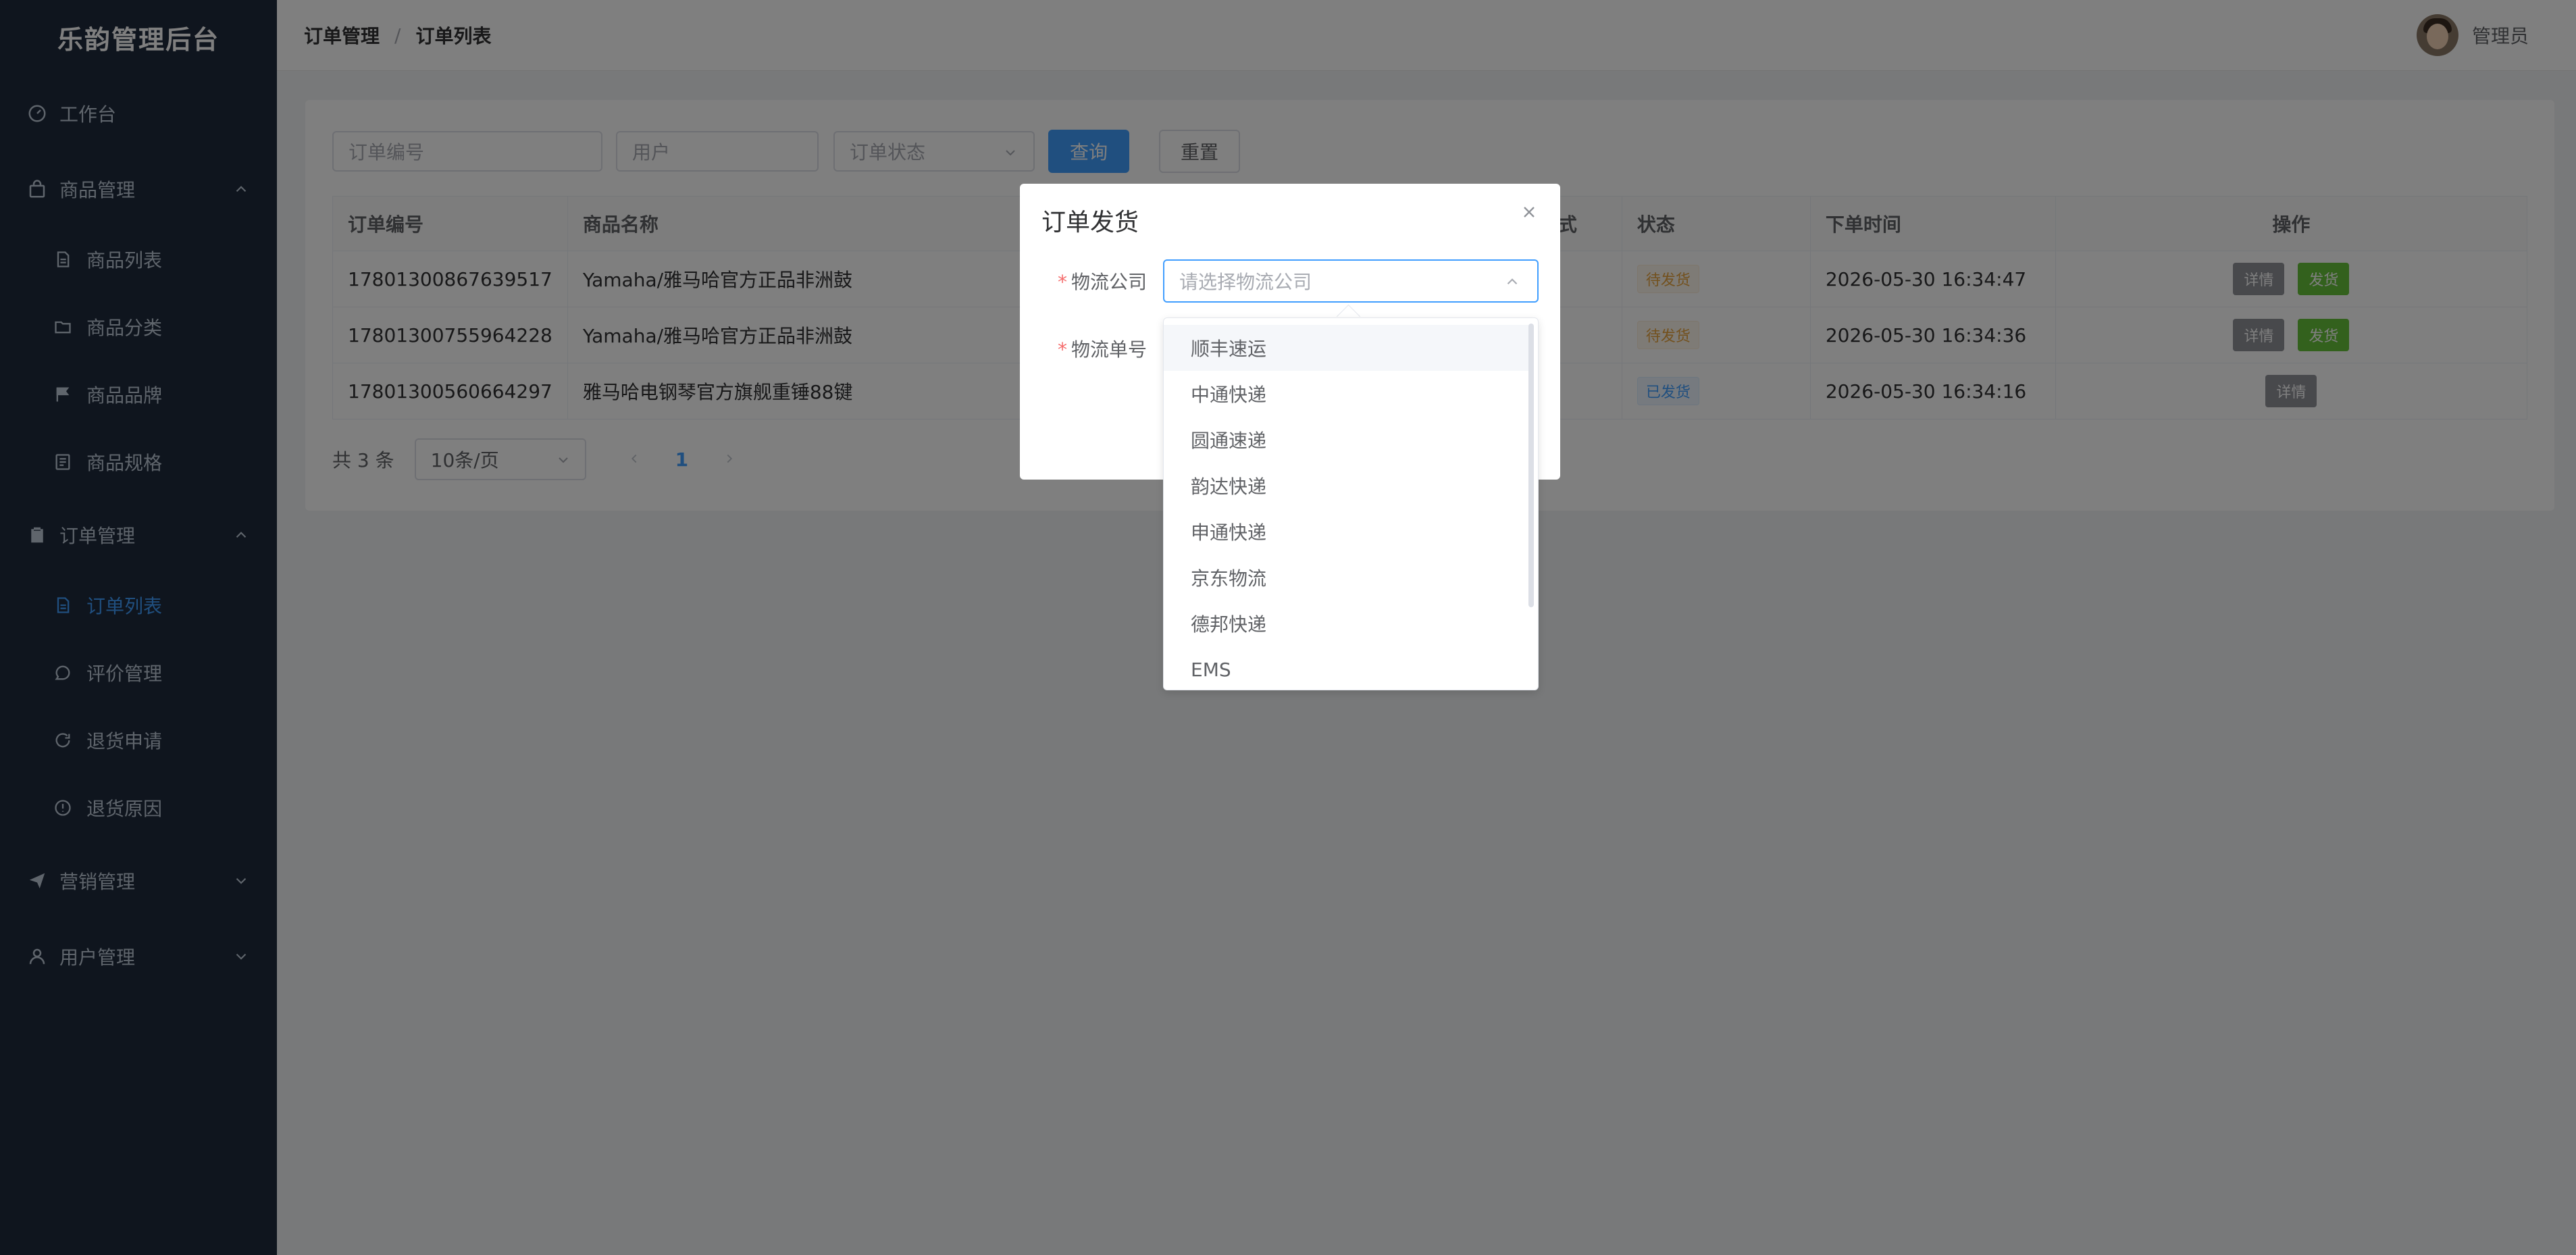 The width and height of the screenshot is (2576, 1255). What do you see at coordinates (1346, 348) in the screenshot?
I see `option-sf: 顺丰速运` at bounding box center [1346, 348].